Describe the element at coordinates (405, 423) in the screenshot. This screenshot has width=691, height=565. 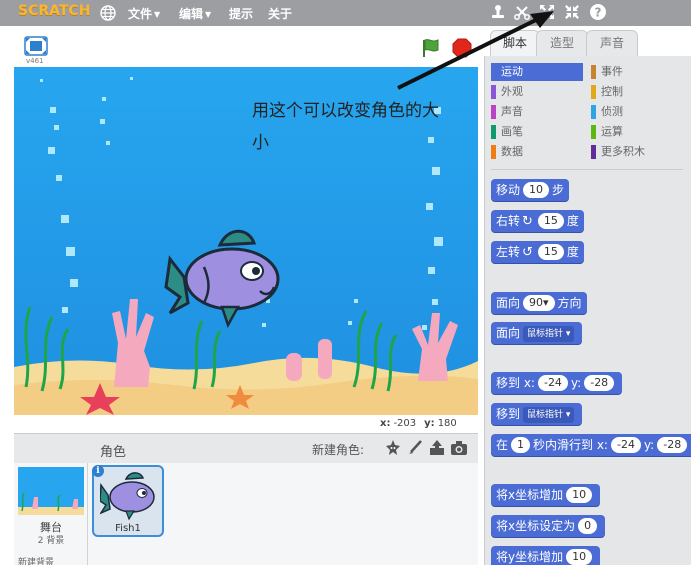
I see `mouse-x-value: -203` at that location.